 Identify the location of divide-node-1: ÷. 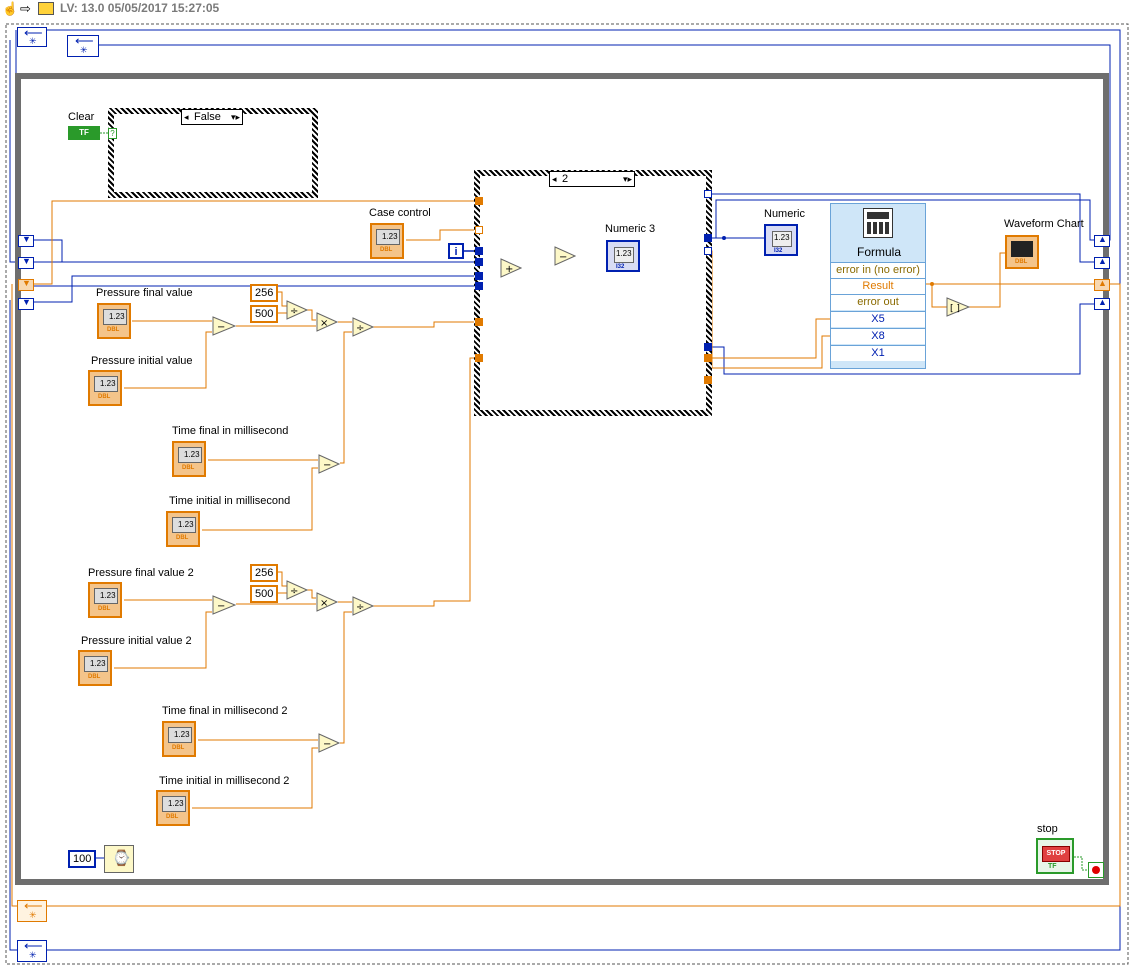
(363, 327).